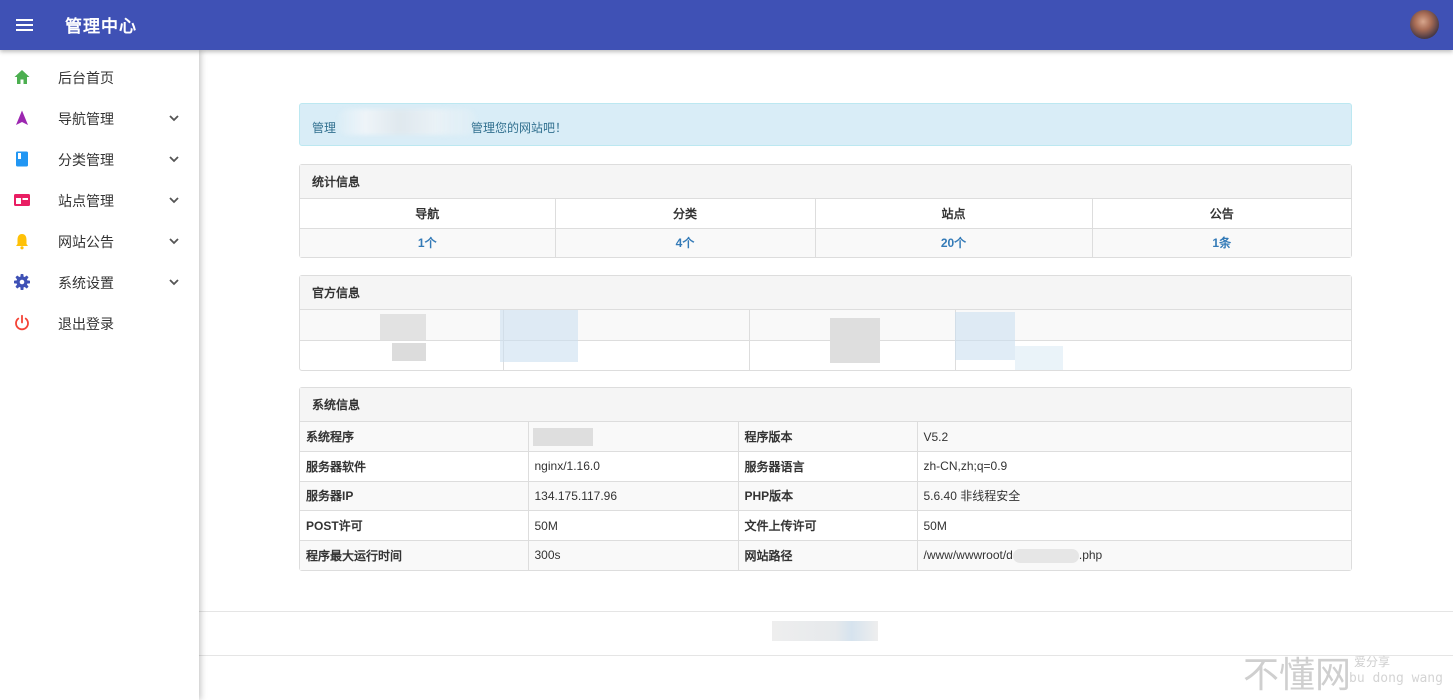 Image resolution: width=1453 pixels, height=700 pixels. What do you see at coordinates (86, 241) in the screenshot?
I see `sidebar-item-label: 网站公告` at bounding box center [86, 241].